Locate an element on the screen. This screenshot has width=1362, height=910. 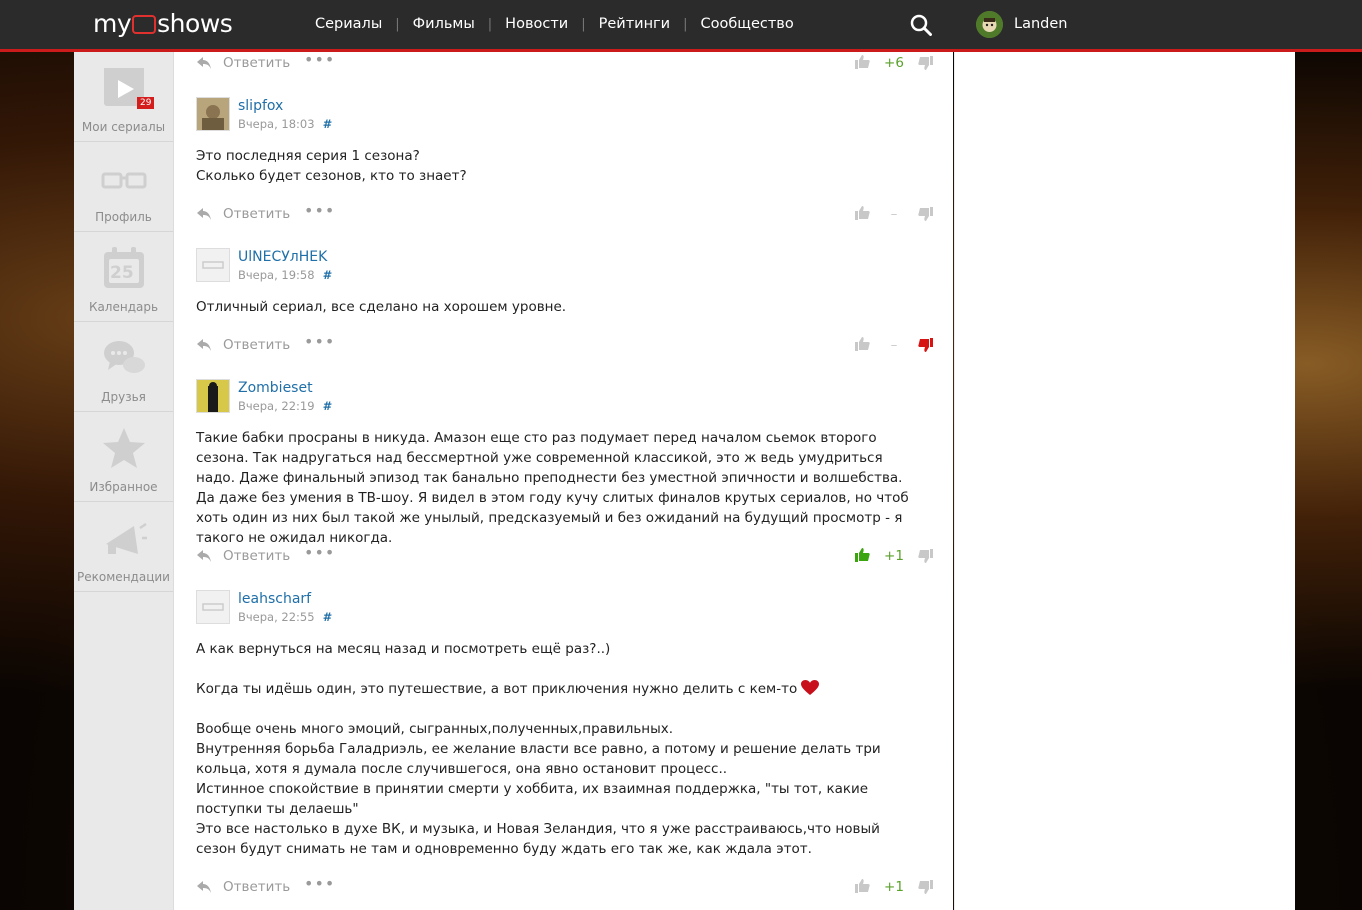
sidebar-item-friends: Друзья is located at coordinates (123, 367).